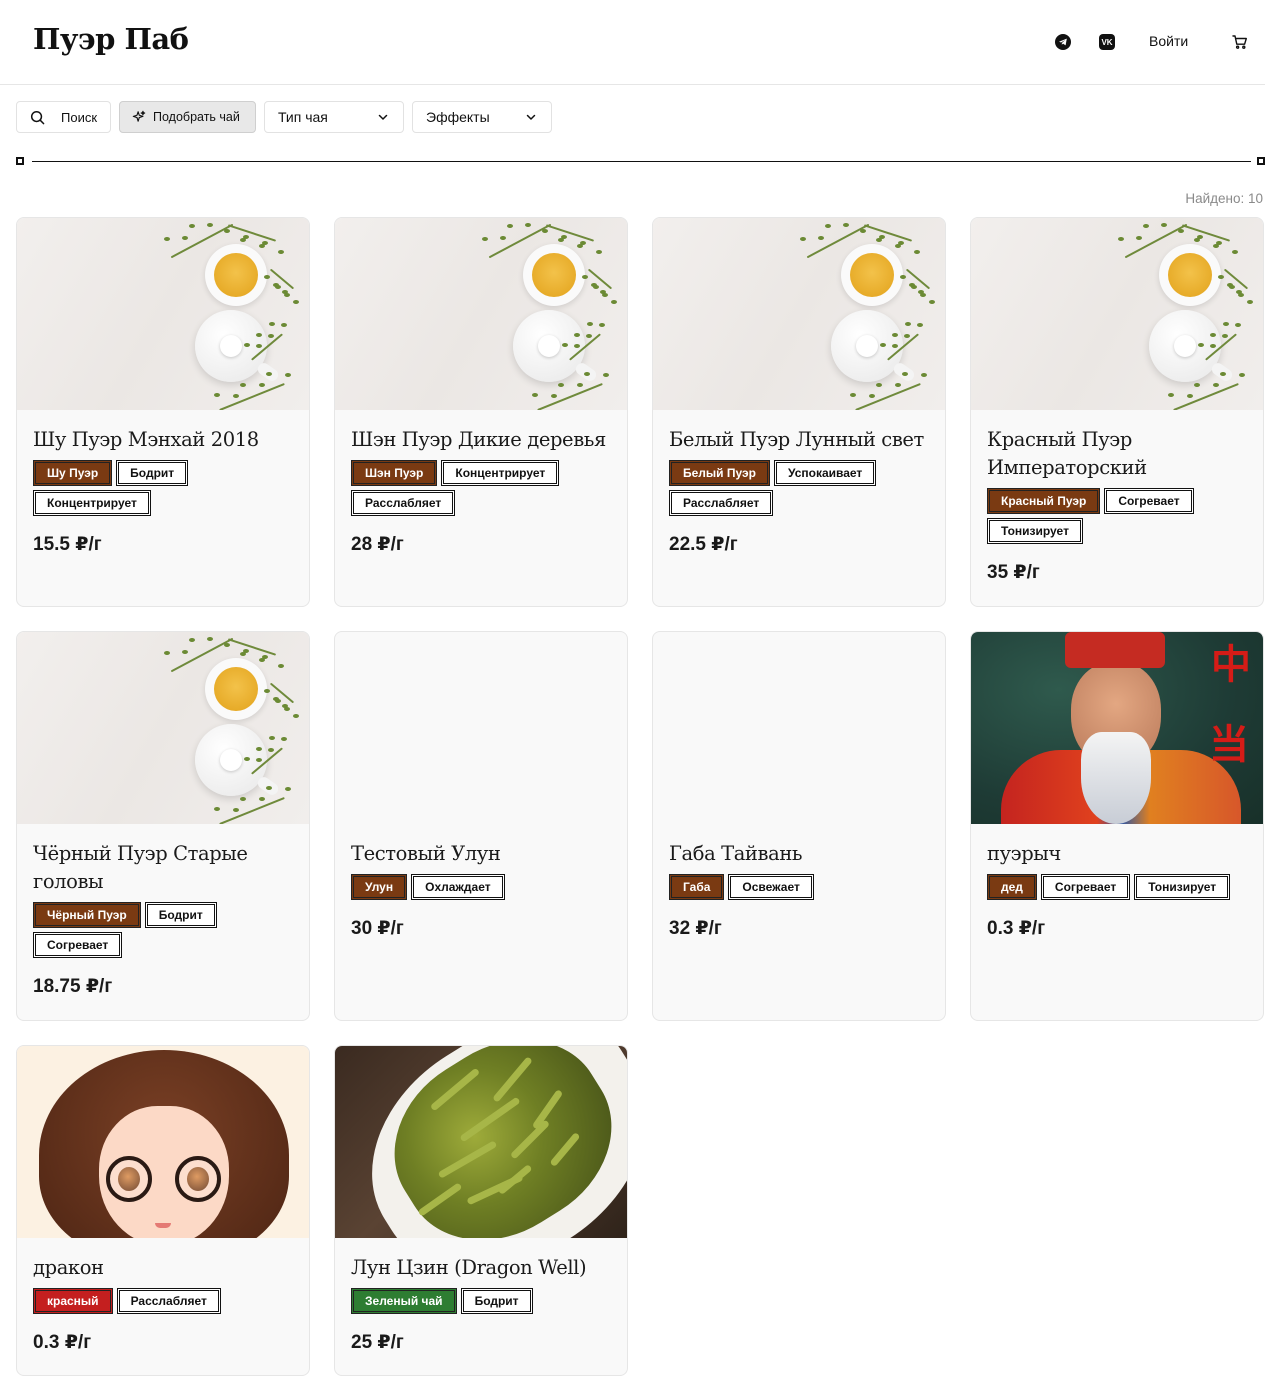  What do you see at coordinates (481, 728) in the screenshot?
I see `product-image` at bounding box center [481, 728].